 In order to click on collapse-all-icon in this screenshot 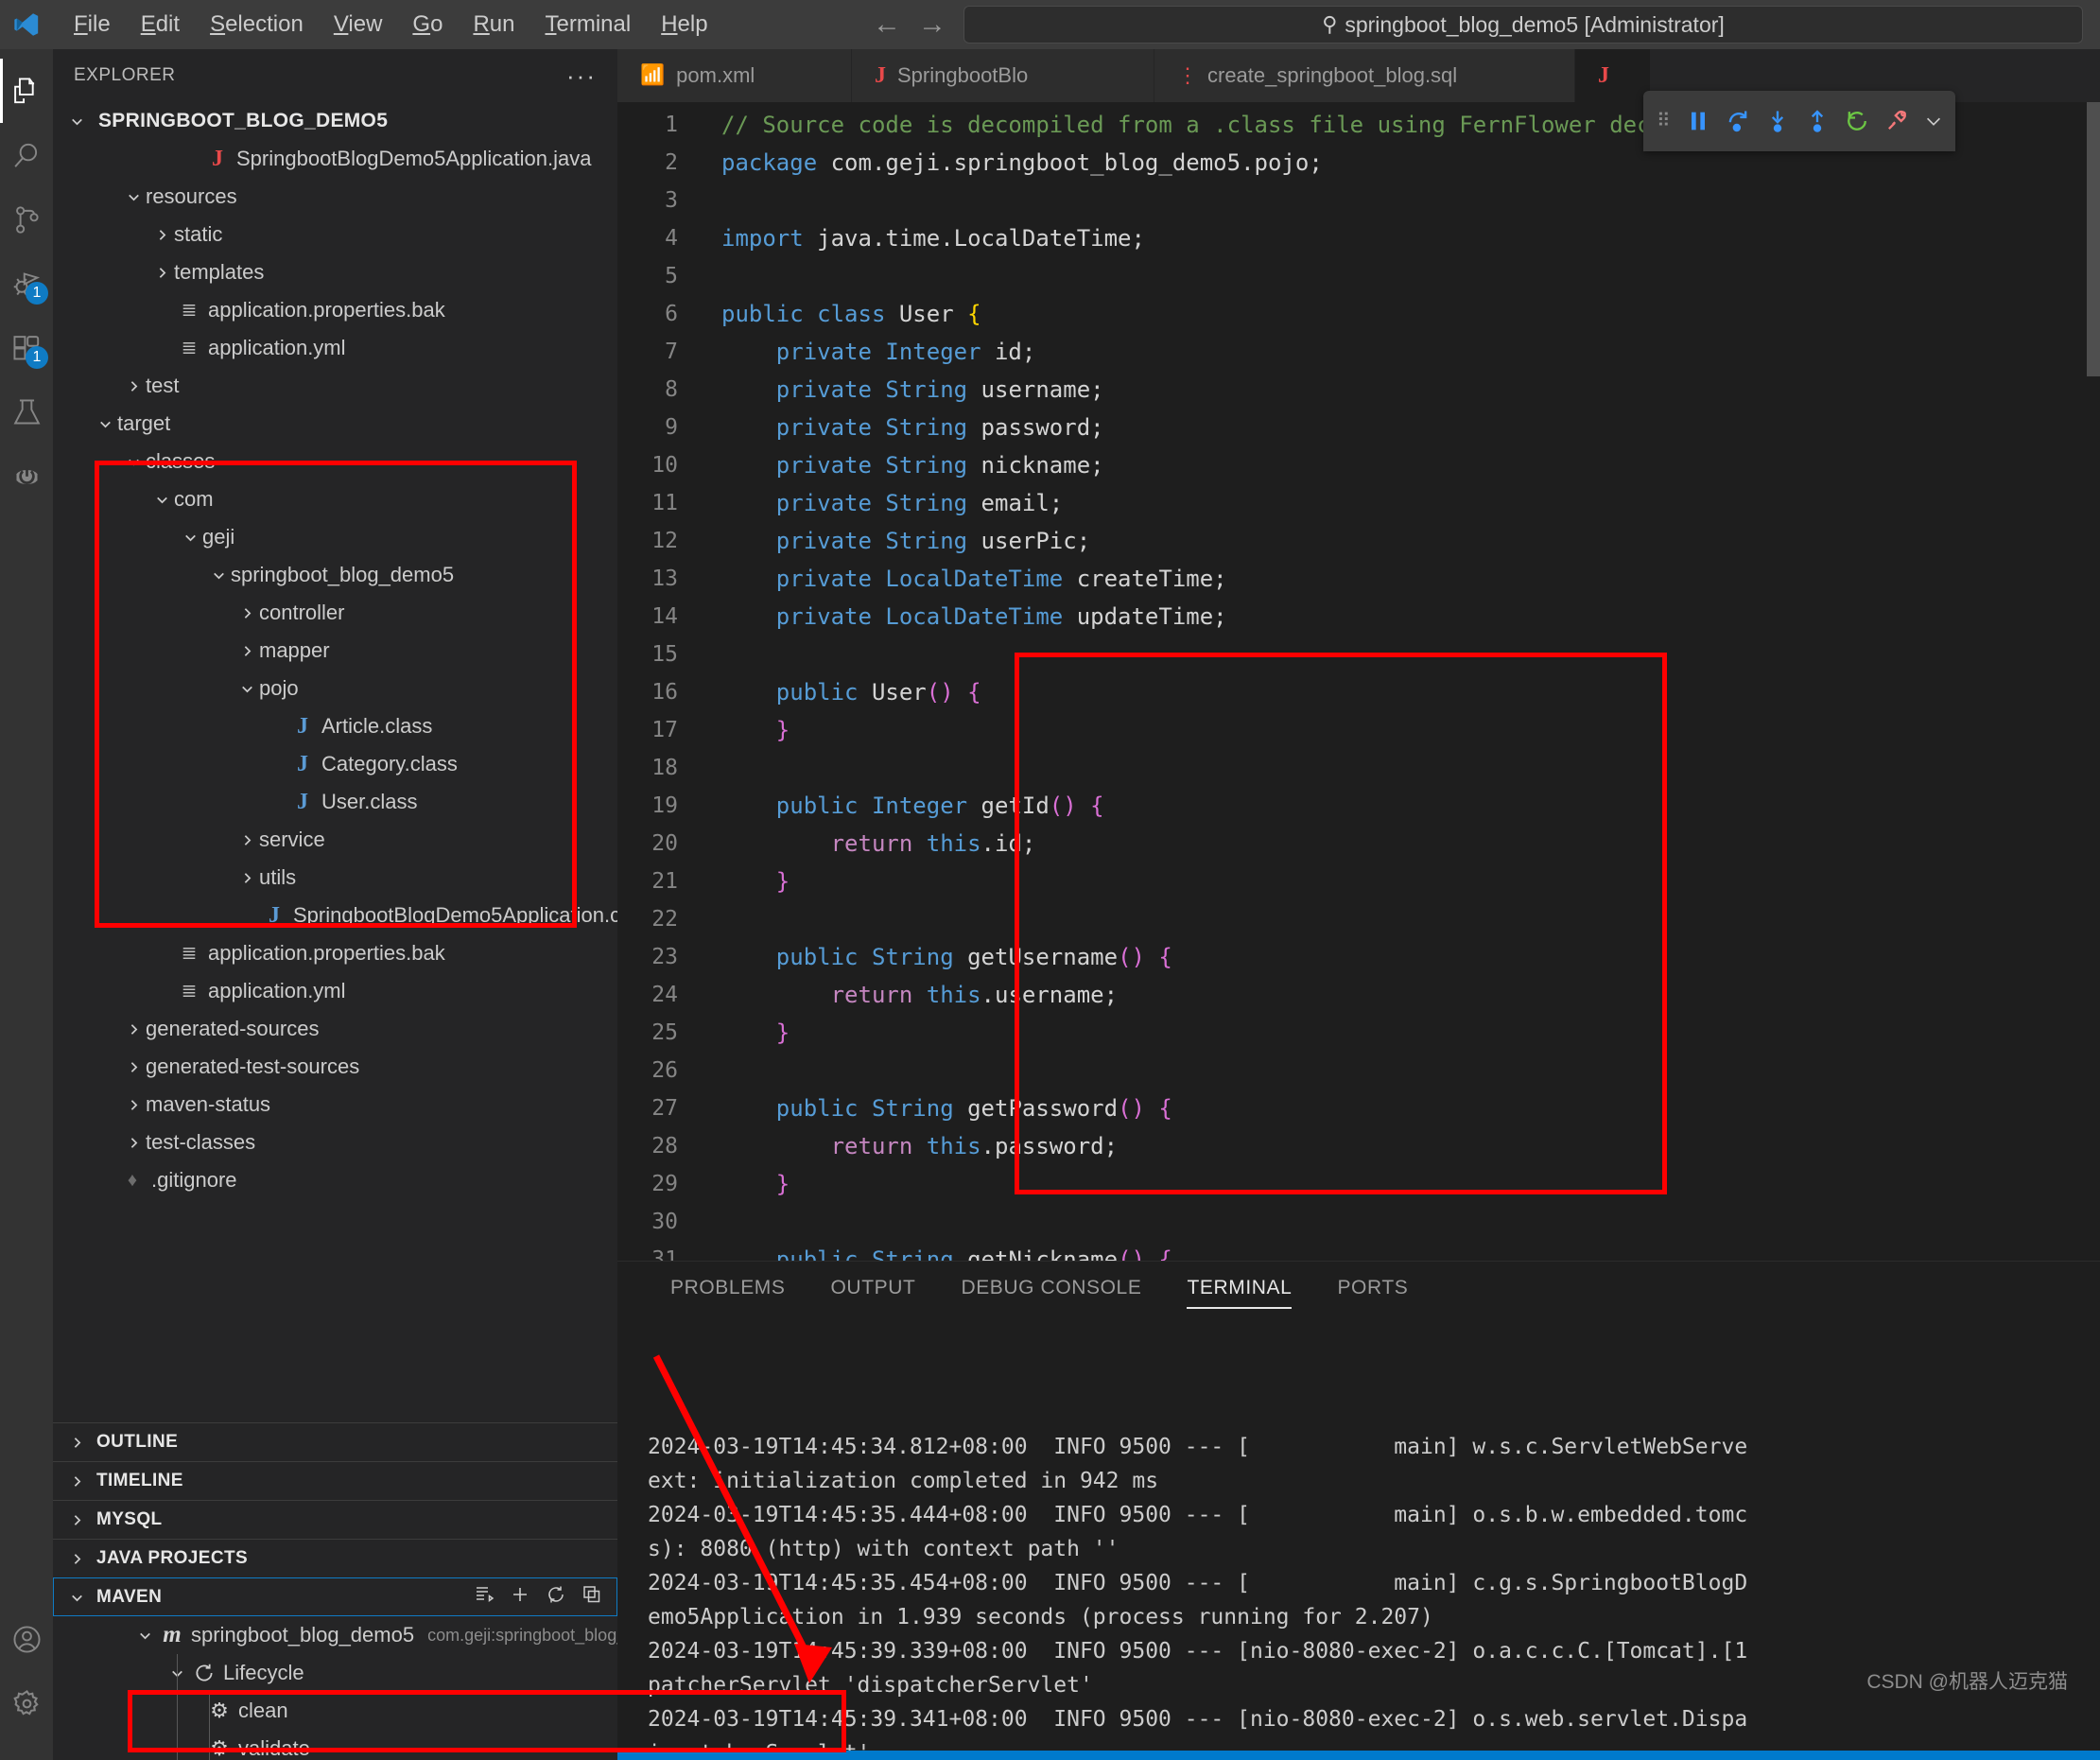, I will do `click(592, 1597)`.